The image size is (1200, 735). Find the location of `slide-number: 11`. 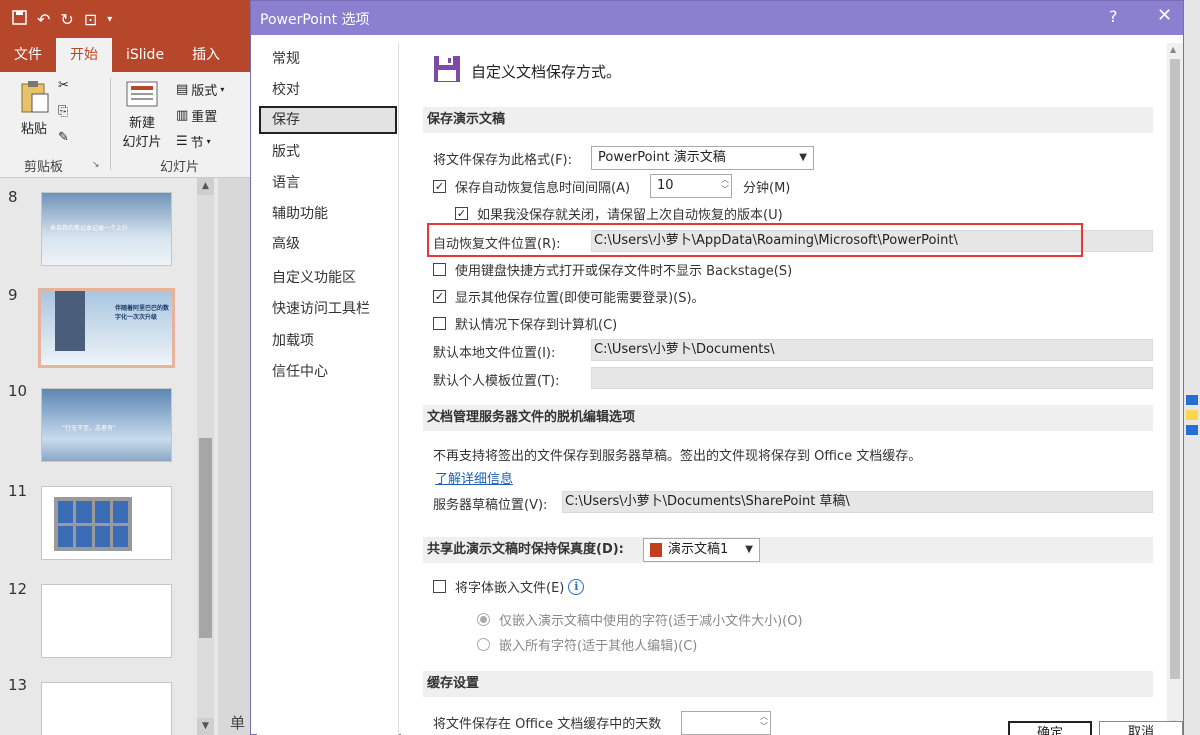

slide-number: 11 is located at coordinates (18, 491).